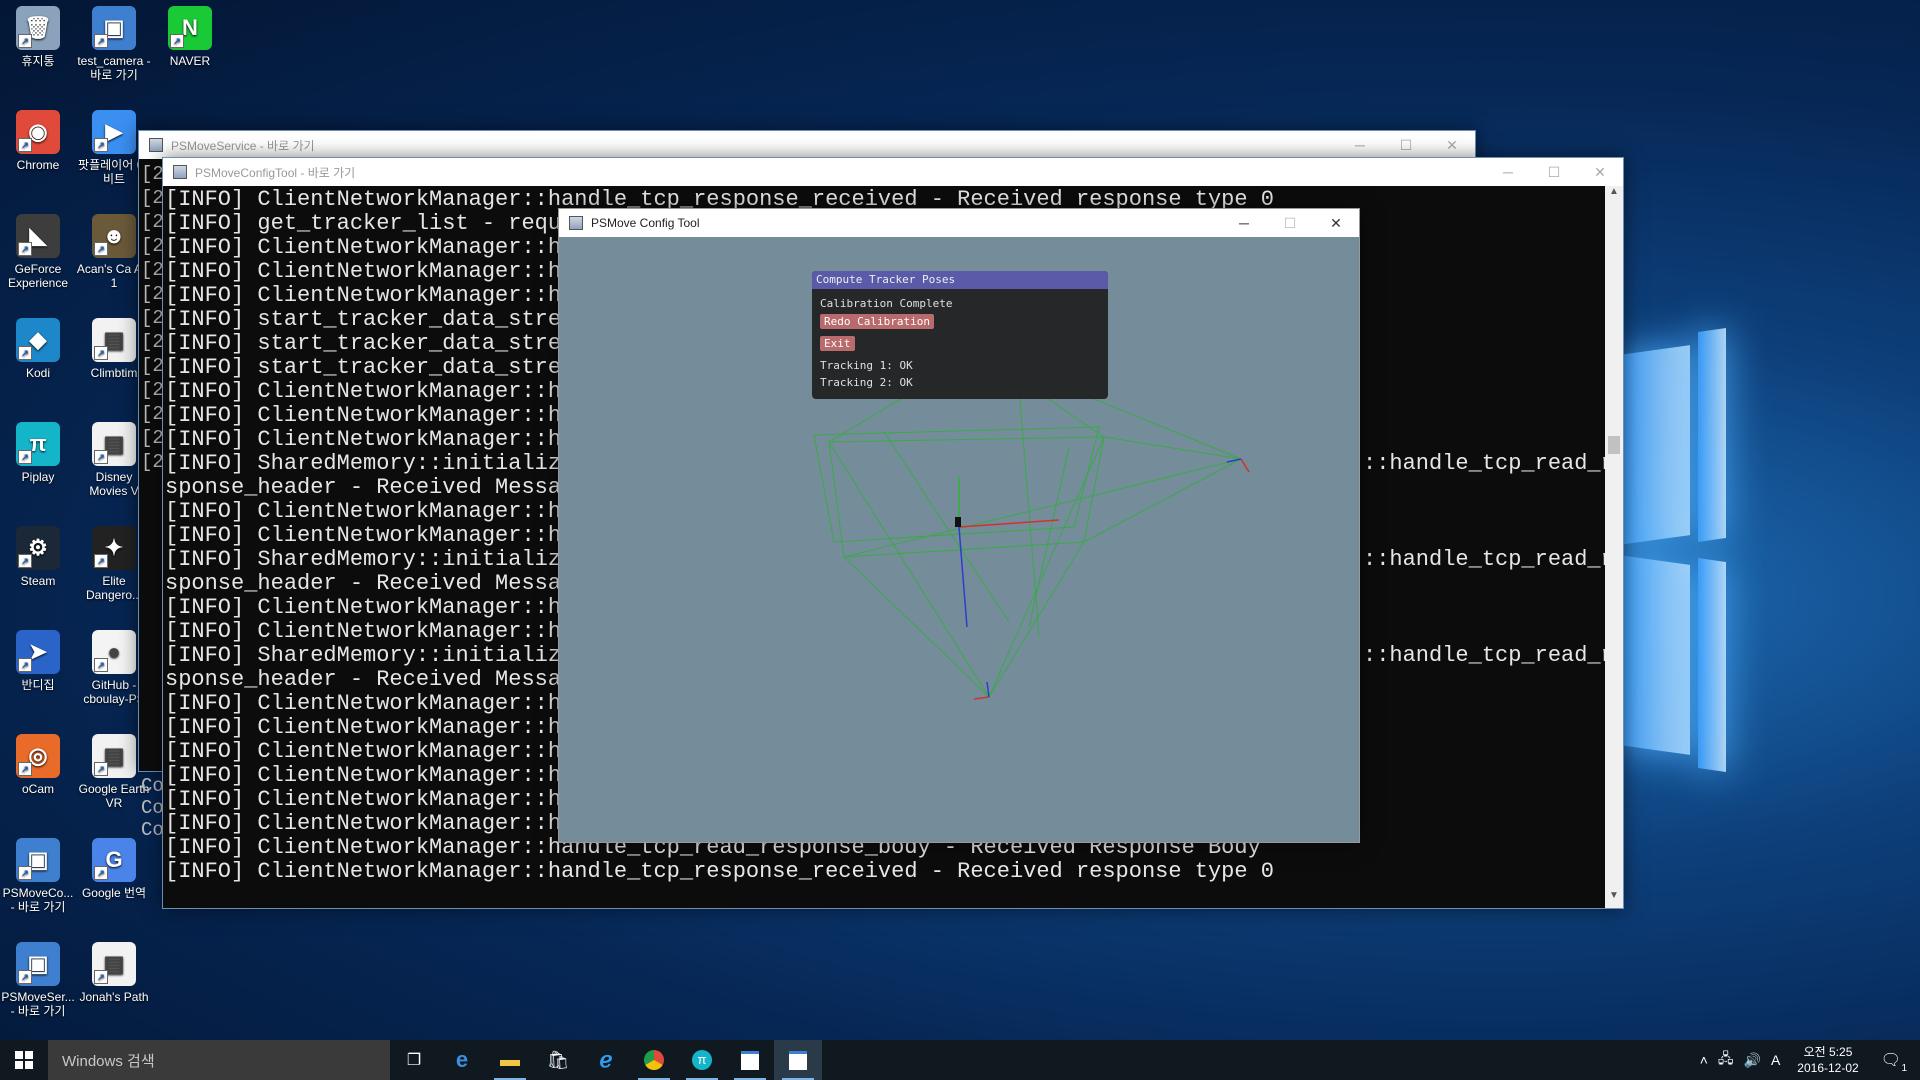  What do you see at coordinates (190, 37) in the screenshot?
I see `desktop-icon: N ↗ NAVER` at bounding box center [190, 37].